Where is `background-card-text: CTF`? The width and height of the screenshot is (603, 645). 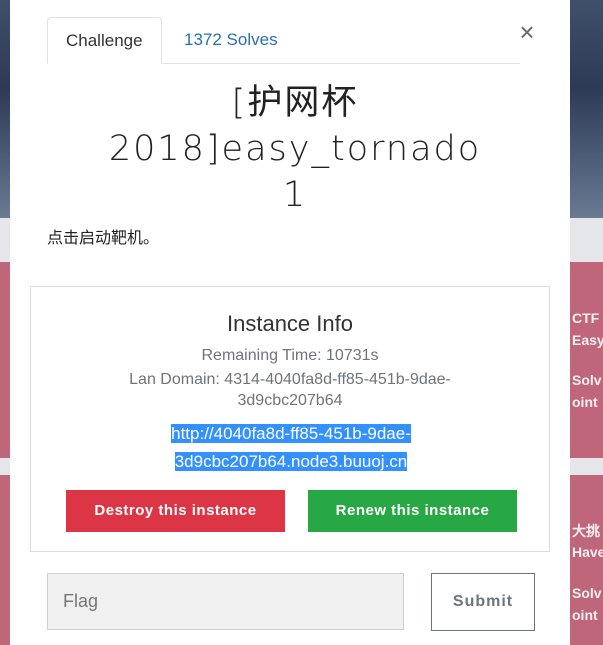 background-card-text: CTF is located at coordinates (586, 318).